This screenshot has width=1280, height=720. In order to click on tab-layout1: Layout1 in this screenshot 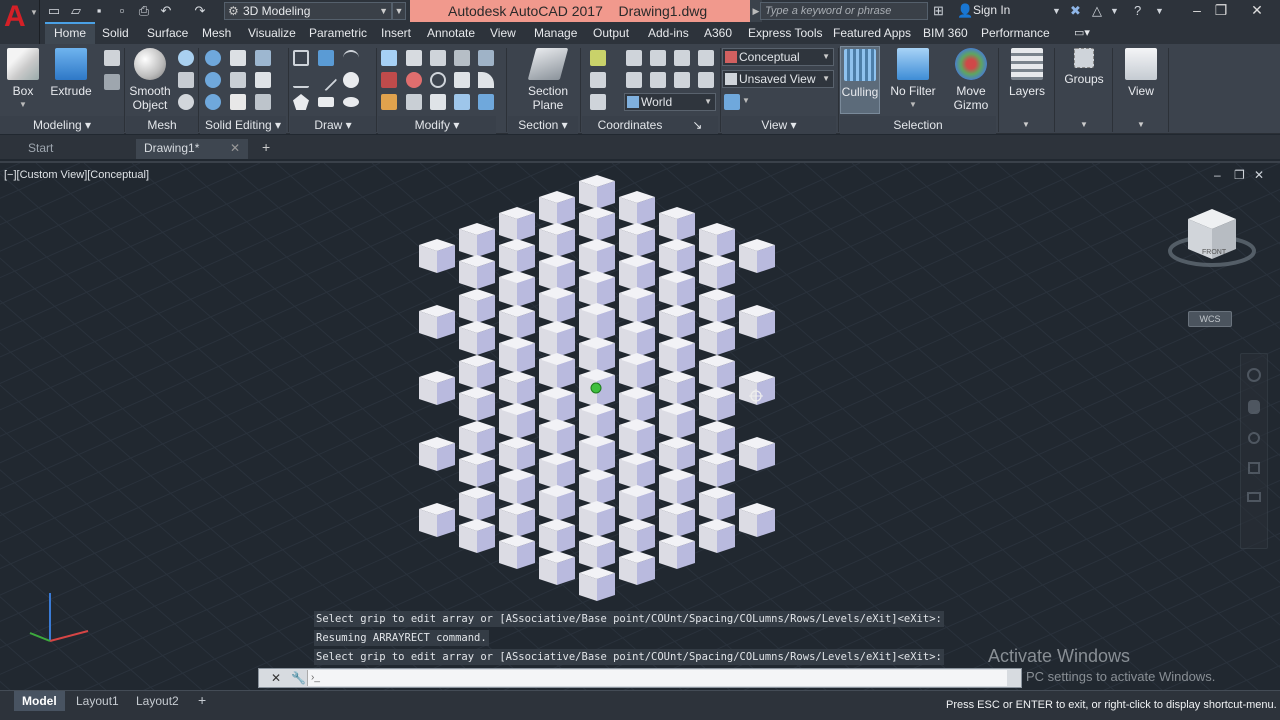, I will do `click(97, 701)`.